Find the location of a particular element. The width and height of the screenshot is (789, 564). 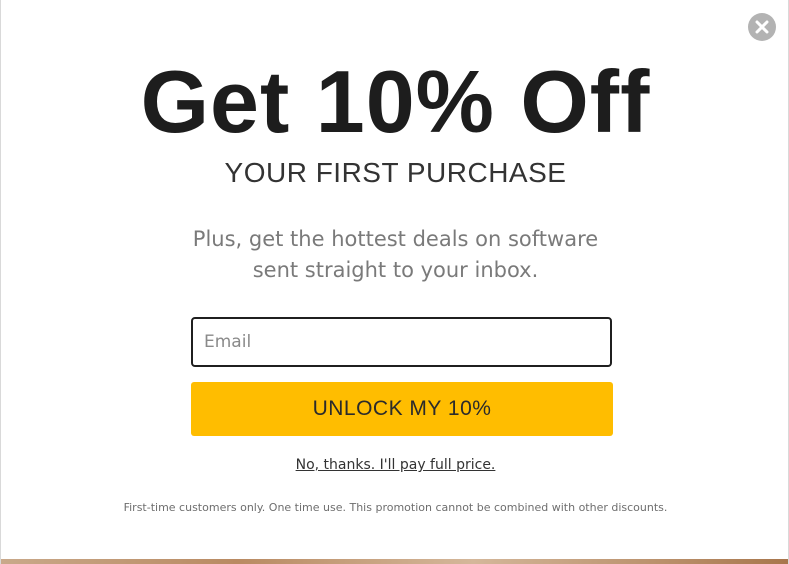

decline-link: No, thanks. I'll pay full price. is located at coordinates (396, 465).